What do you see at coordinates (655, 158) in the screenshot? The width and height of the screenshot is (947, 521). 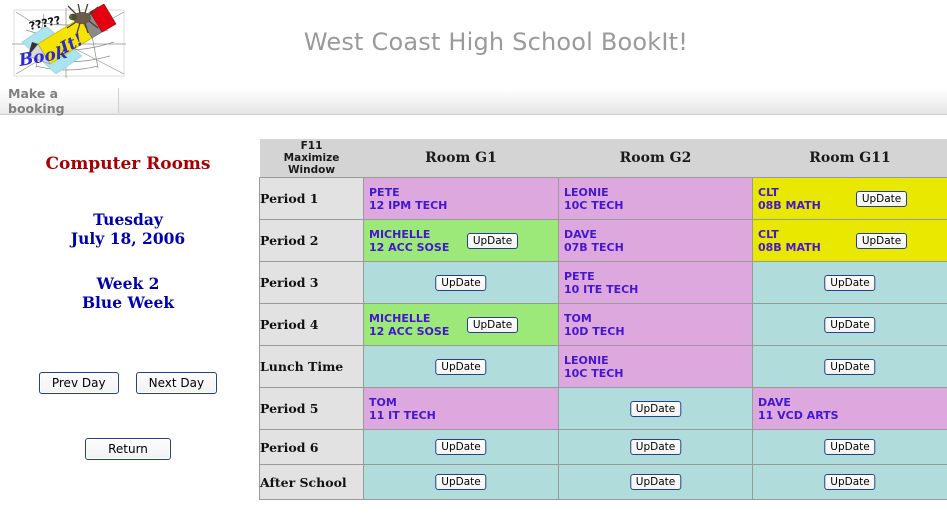 I see `column-header-room-g2: Room G2` at bounding box center [655, 158].